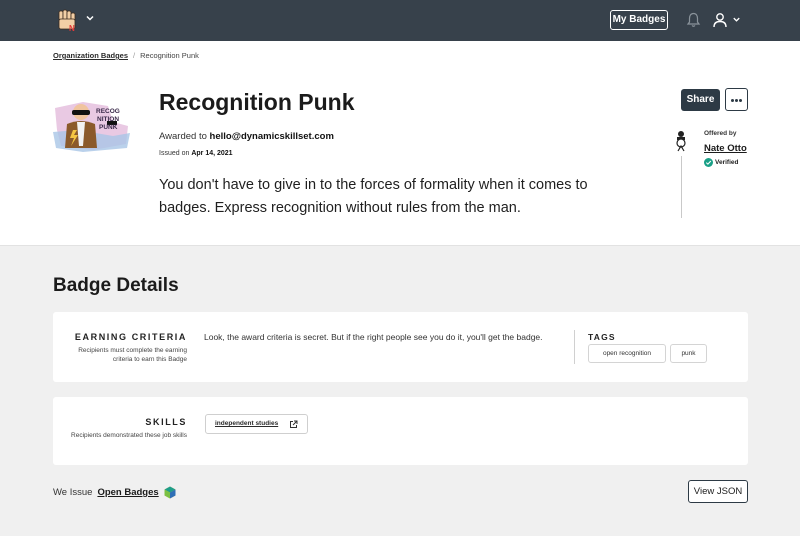 This screenshot has height=536, width=800. Describe the element at coordinates (639, 20) in the screenshot. I see `my-badges-button: My Badges` at that location.